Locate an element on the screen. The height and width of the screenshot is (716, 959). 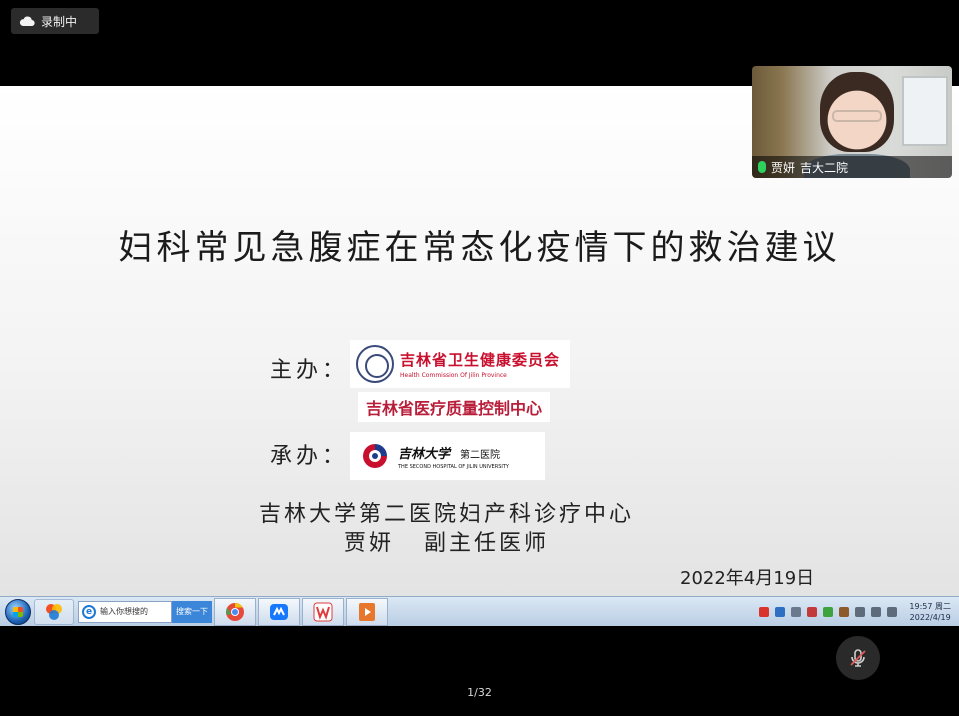
cloud-icon is located at coordinates (27, 21).